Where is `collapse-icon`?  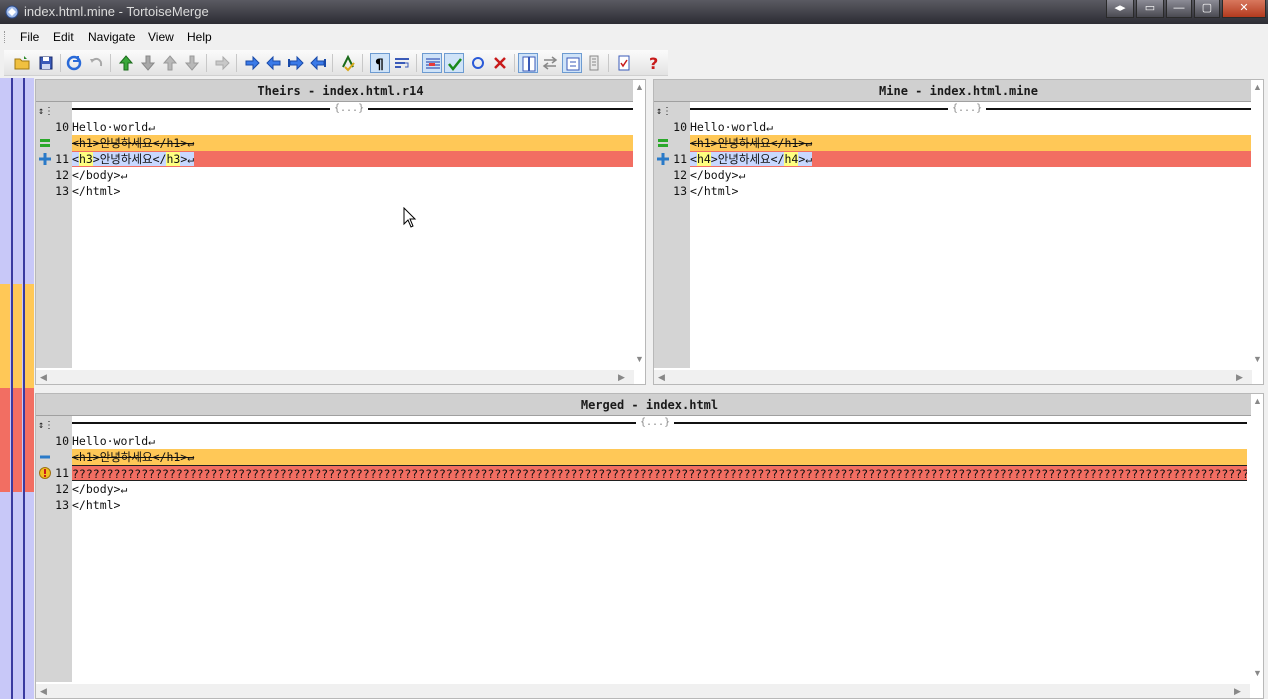
collapse-icon is located at coordinates (572, 63).